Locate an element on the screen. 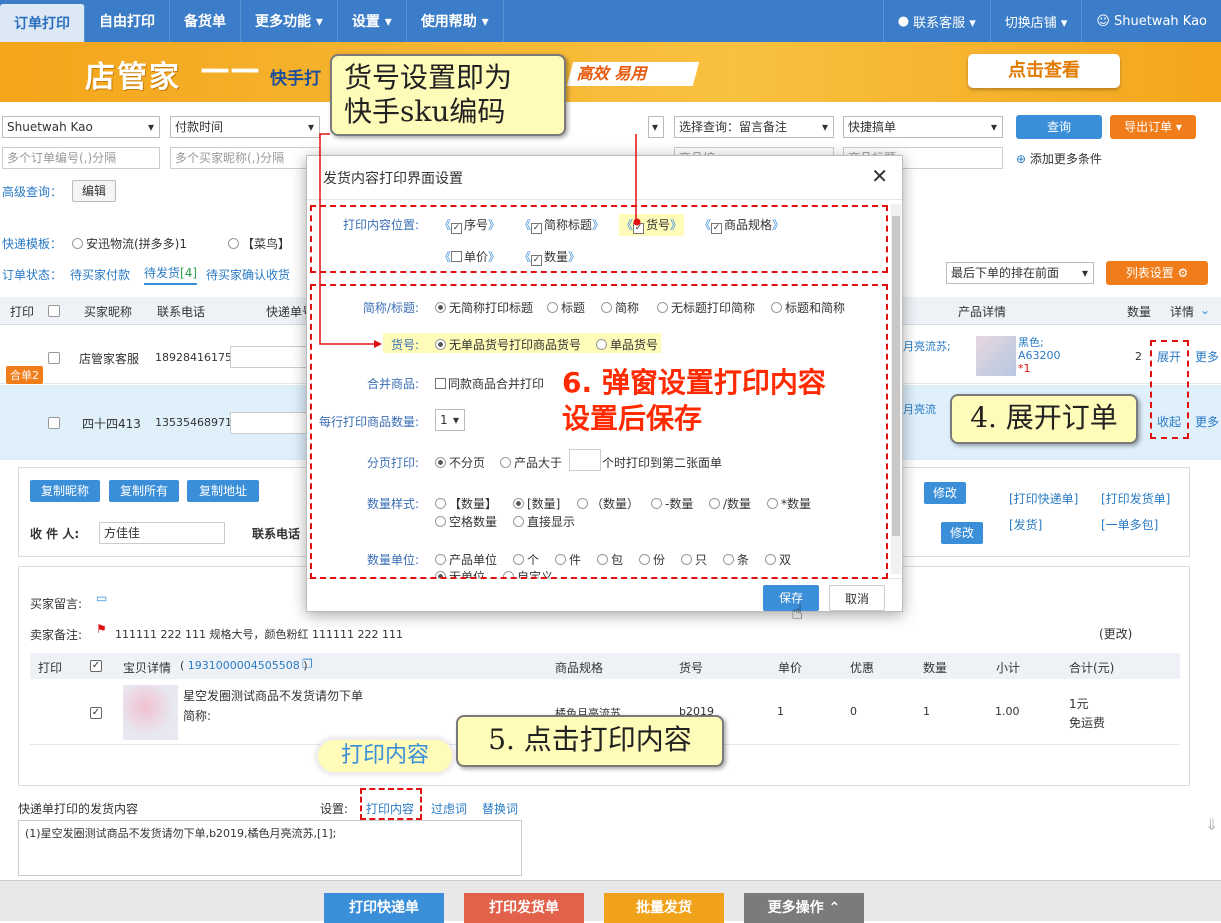 Image resolution: width=1221 pixels, height=923 pixels. col-qty: 数量 is located at coordinates (1139, 312).